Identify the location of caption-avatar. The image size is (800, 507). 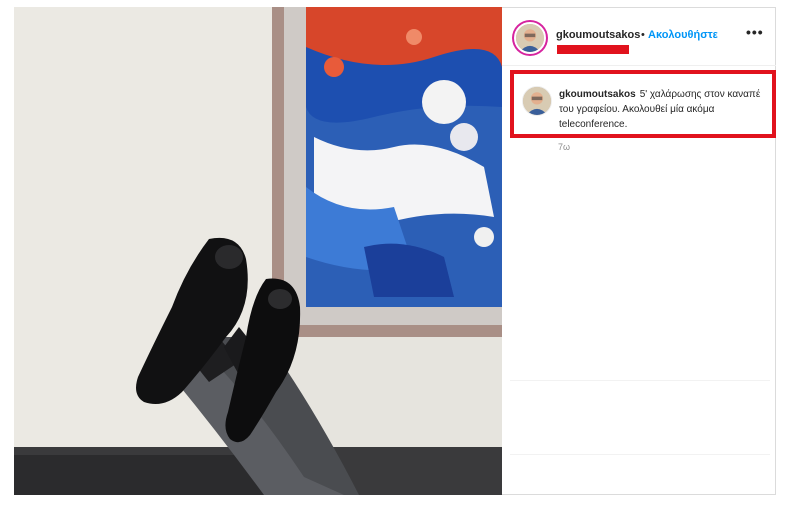
(537, 101).